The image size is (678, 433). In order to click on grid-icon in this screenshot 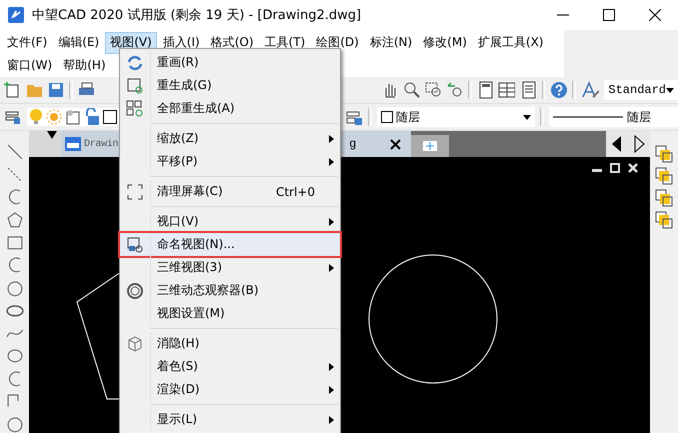, I will do `click(135, 109)`.